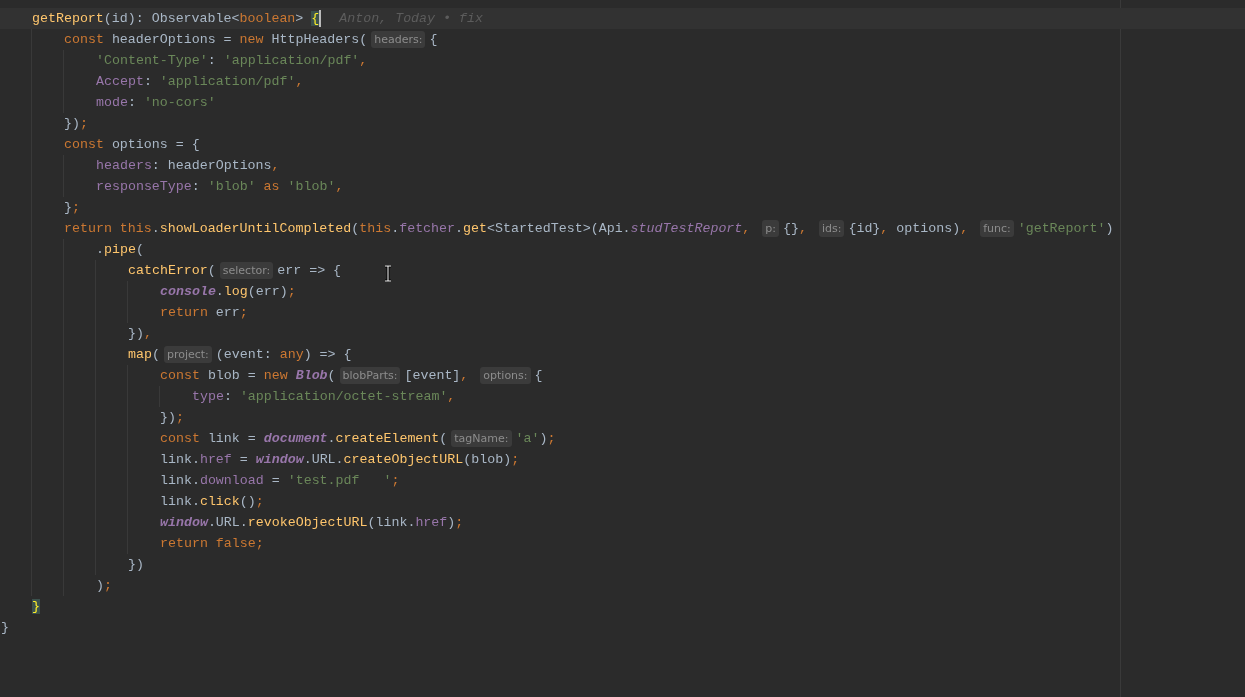  I want to click on code-text: err, so click(227, 312).